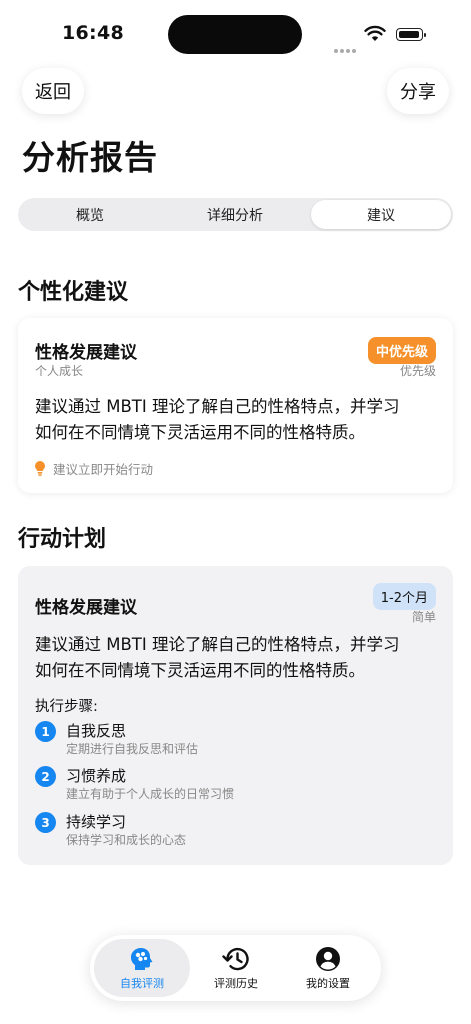  Describe the element at coordinates (96, 776) in the screenshot. I see `step-title: 习惯养成` at that location.